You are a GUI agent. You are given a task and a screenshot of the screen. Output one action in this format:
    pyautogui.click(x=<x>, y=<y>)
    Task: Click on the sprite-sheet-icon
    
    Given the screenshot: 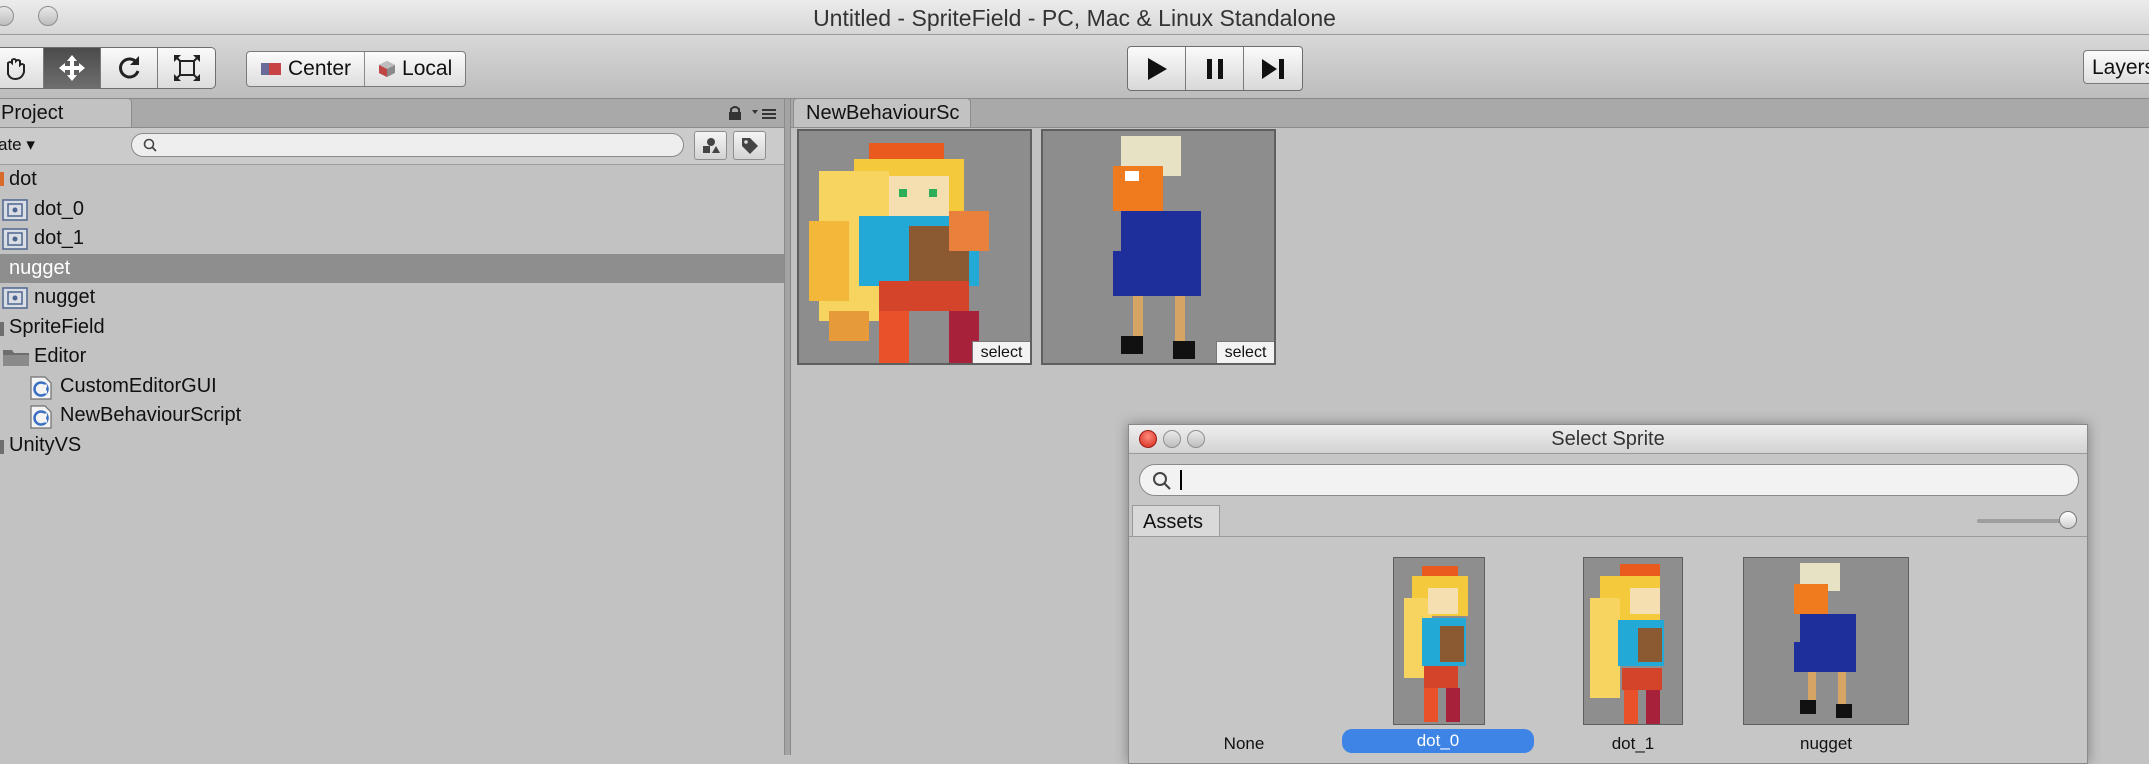 What is the action you would take?
    pyautogui.click(x=2, y=179)
    